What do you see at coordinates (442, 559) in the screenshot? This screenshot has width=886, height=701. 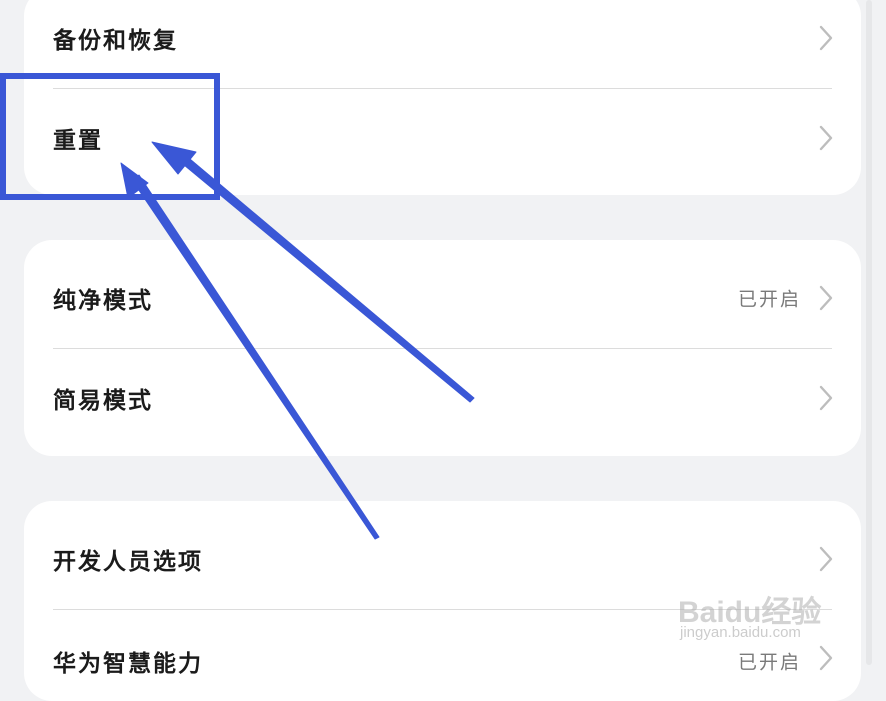 I see `settings-row-developer-options: 开发人员选项` at bounding box center [442, 559].